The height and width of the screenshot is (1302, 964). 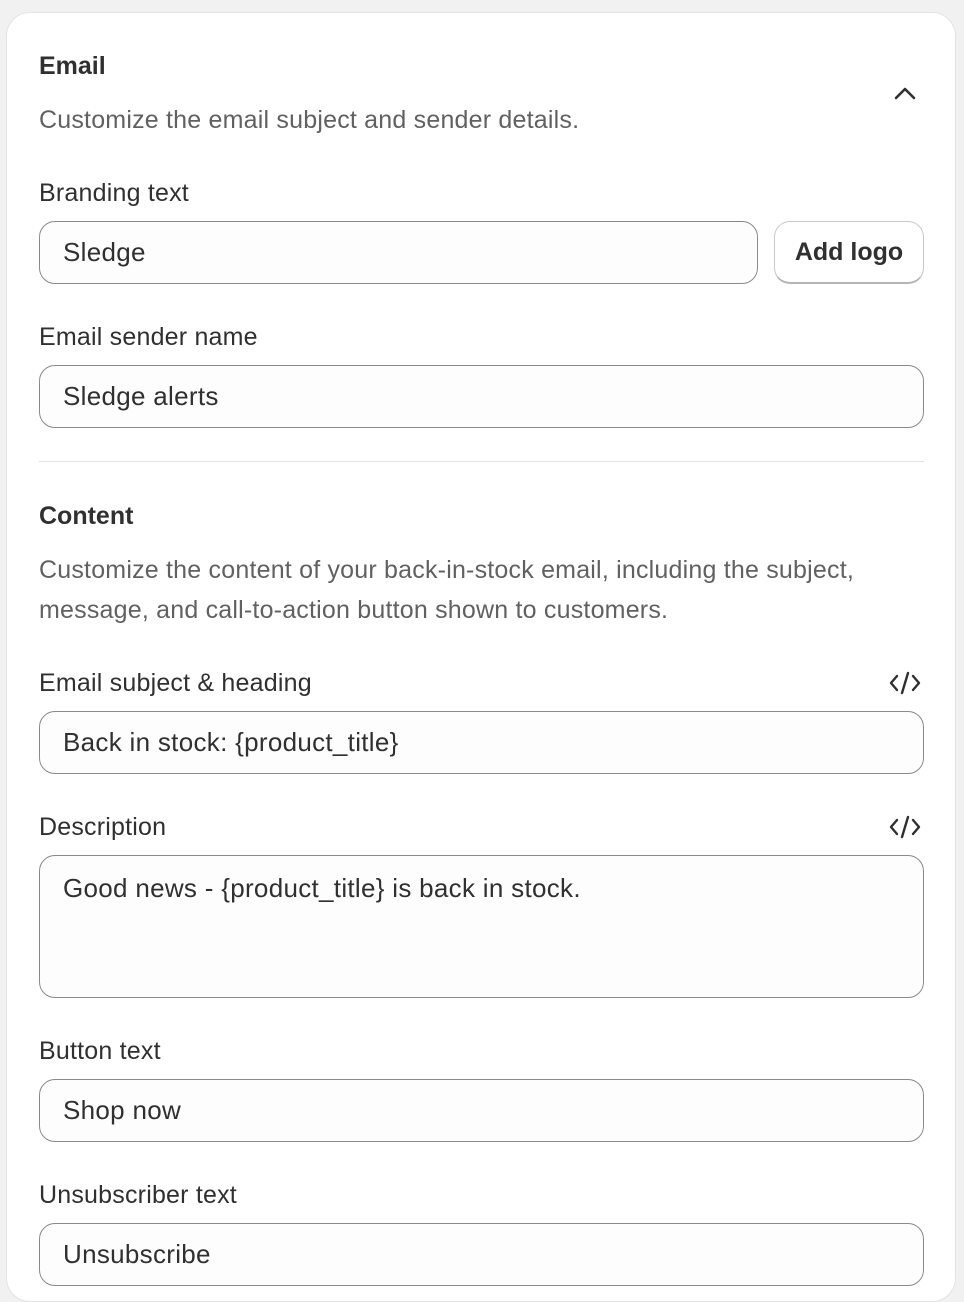 What do you see at coordinates (114, 193) in the screenshot?
I see `branding-text-label: Branding text` at bounding box center [114, 193].